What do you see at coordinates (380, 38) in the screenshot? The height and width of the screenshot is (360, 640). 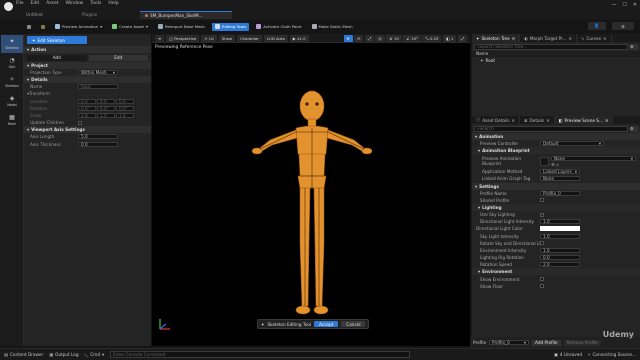 I see `world-local-toggle: ◎` at bounding box center [380, 38].